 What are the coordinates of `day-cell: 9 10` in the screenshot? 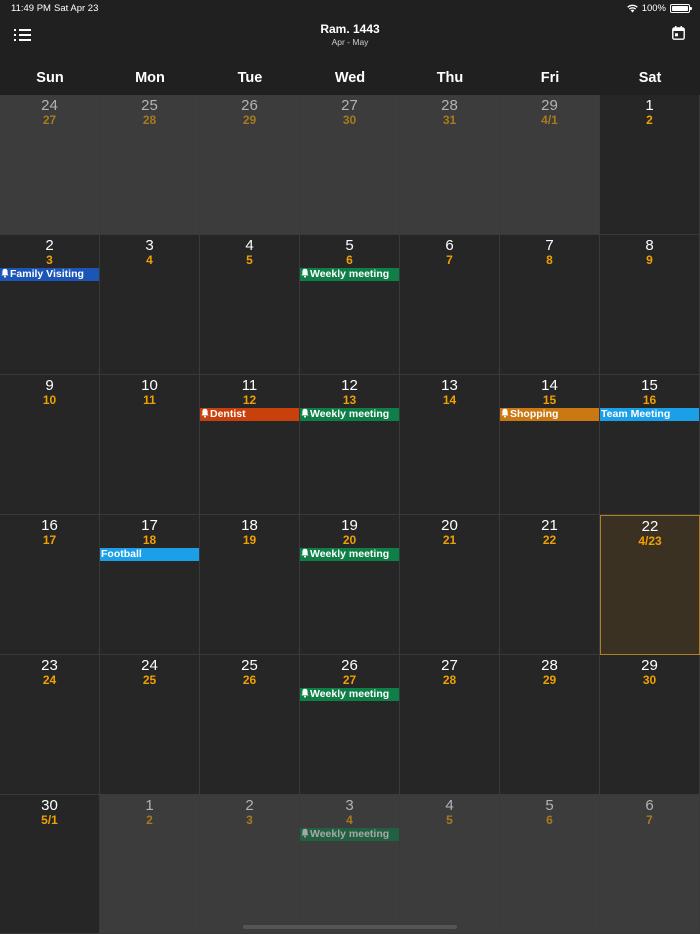 It's located at (50, 445).